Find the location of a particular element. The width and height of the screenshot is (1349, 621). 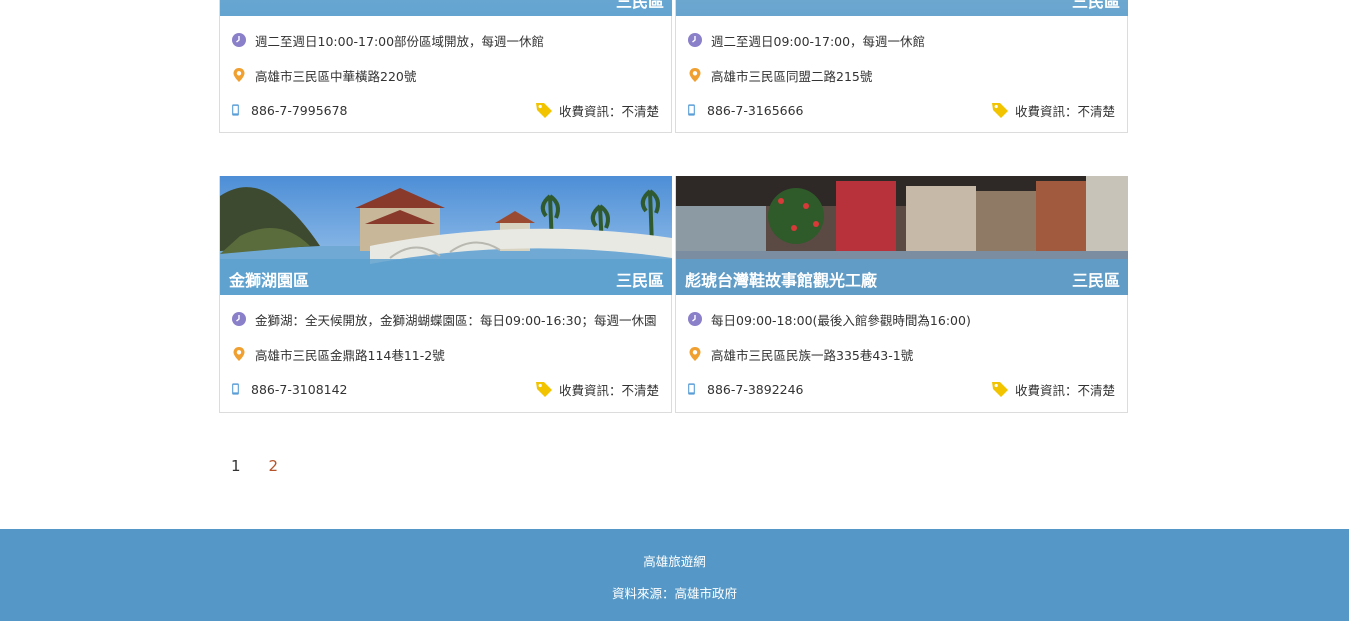

pagination: 1 2 is located at coordinates (254, 466).